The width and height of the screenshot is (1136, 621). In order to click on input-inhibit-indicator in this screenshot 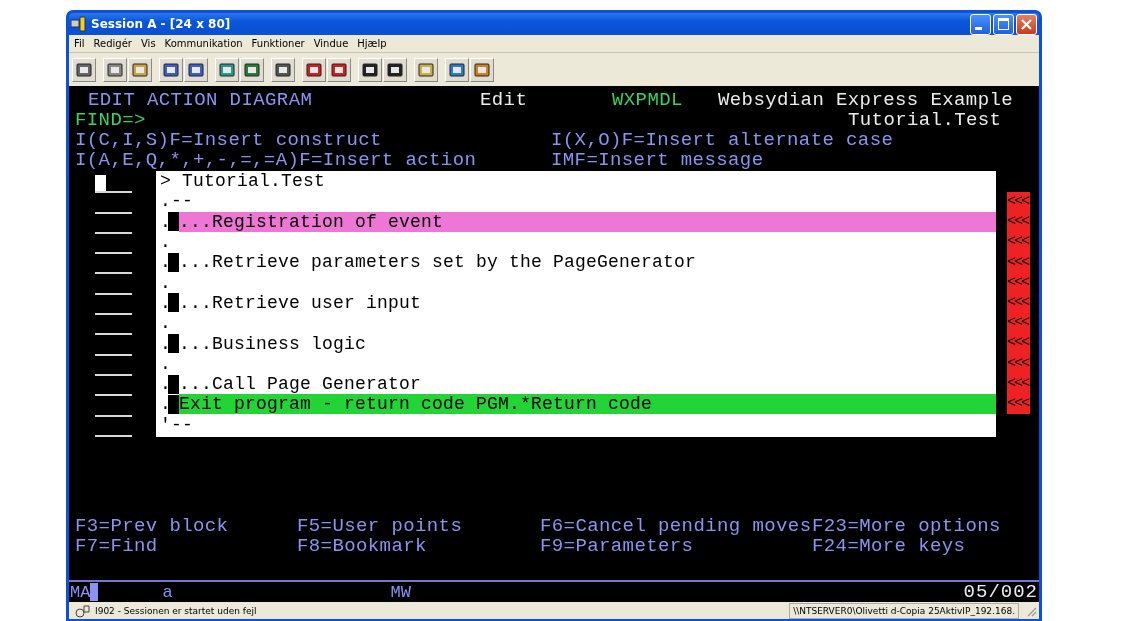, I will do `click(94, 592)`.